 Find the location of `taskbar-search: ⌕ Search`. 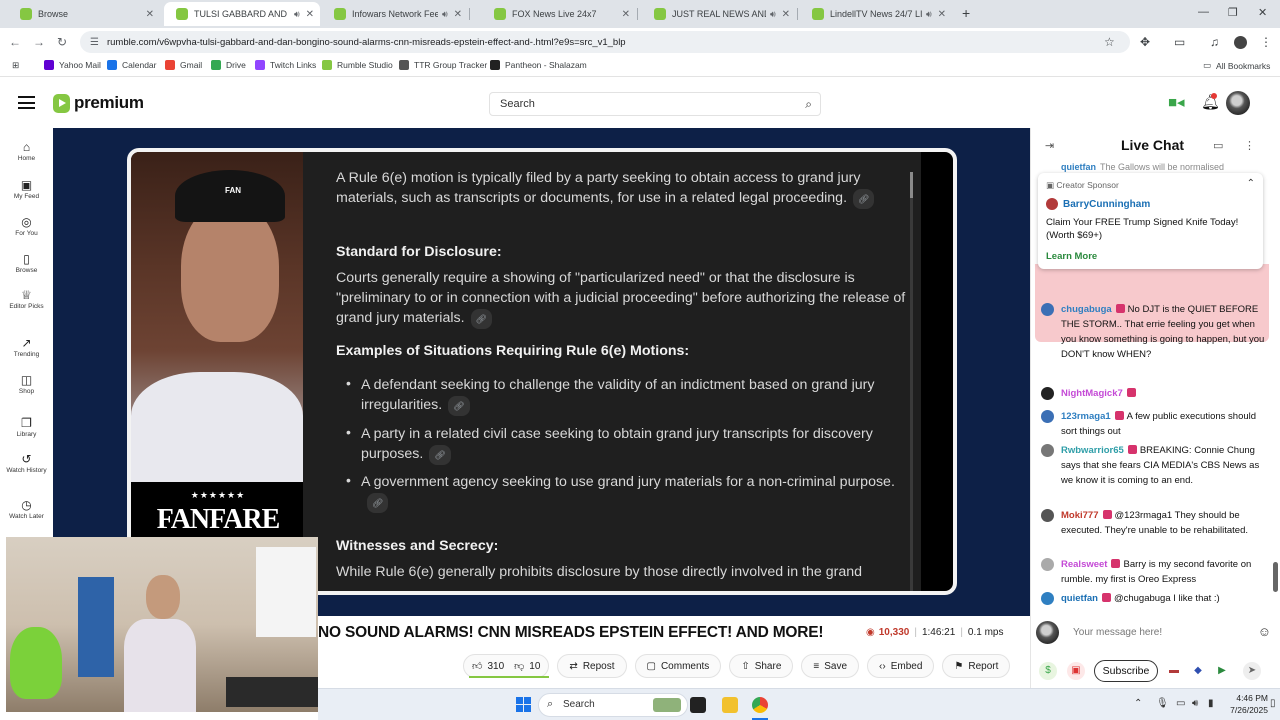

taskbar-search: ⌕ Search is located at coordinates (613, 705).